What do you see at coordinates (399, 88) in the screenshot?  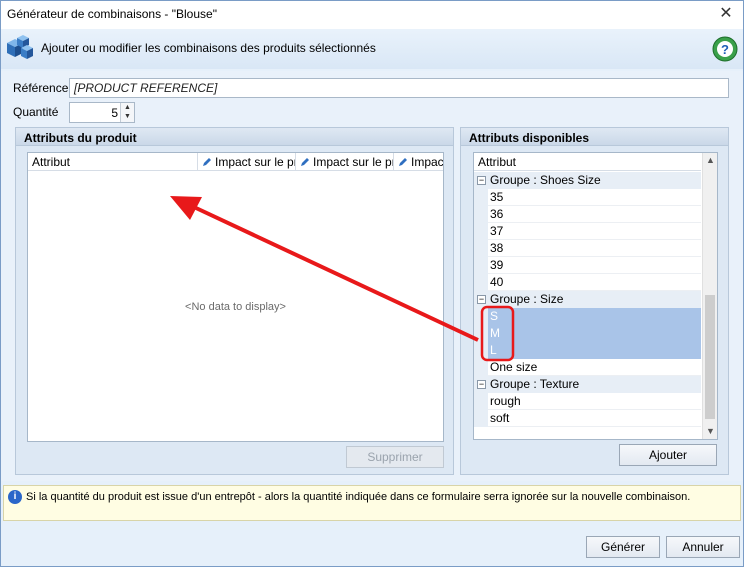 I see `reference-input: [PRODUCT REFERENCE]` at bounding box center [399, 88].